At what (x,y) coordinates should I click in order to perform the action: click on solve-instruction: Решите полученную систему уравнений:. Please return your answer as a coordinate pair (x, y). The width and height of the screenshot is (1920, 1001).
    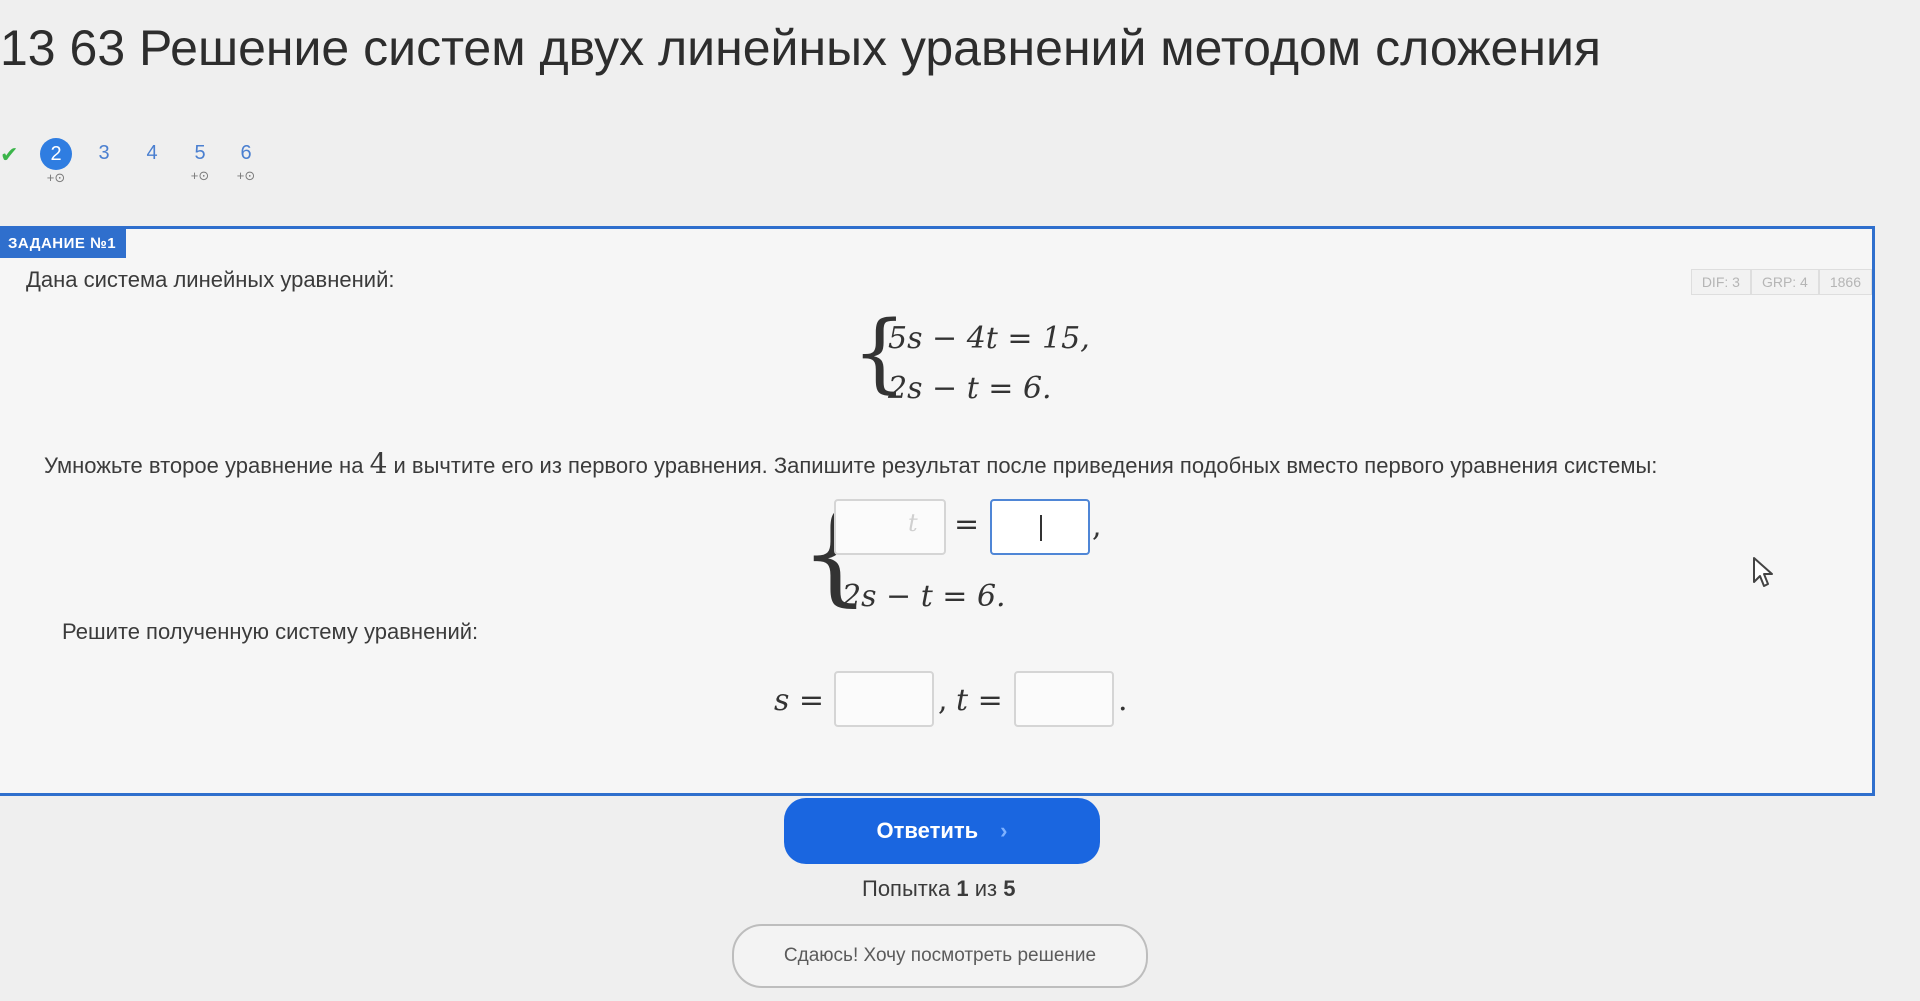
    Looking at the image, I should click on (270, 631).